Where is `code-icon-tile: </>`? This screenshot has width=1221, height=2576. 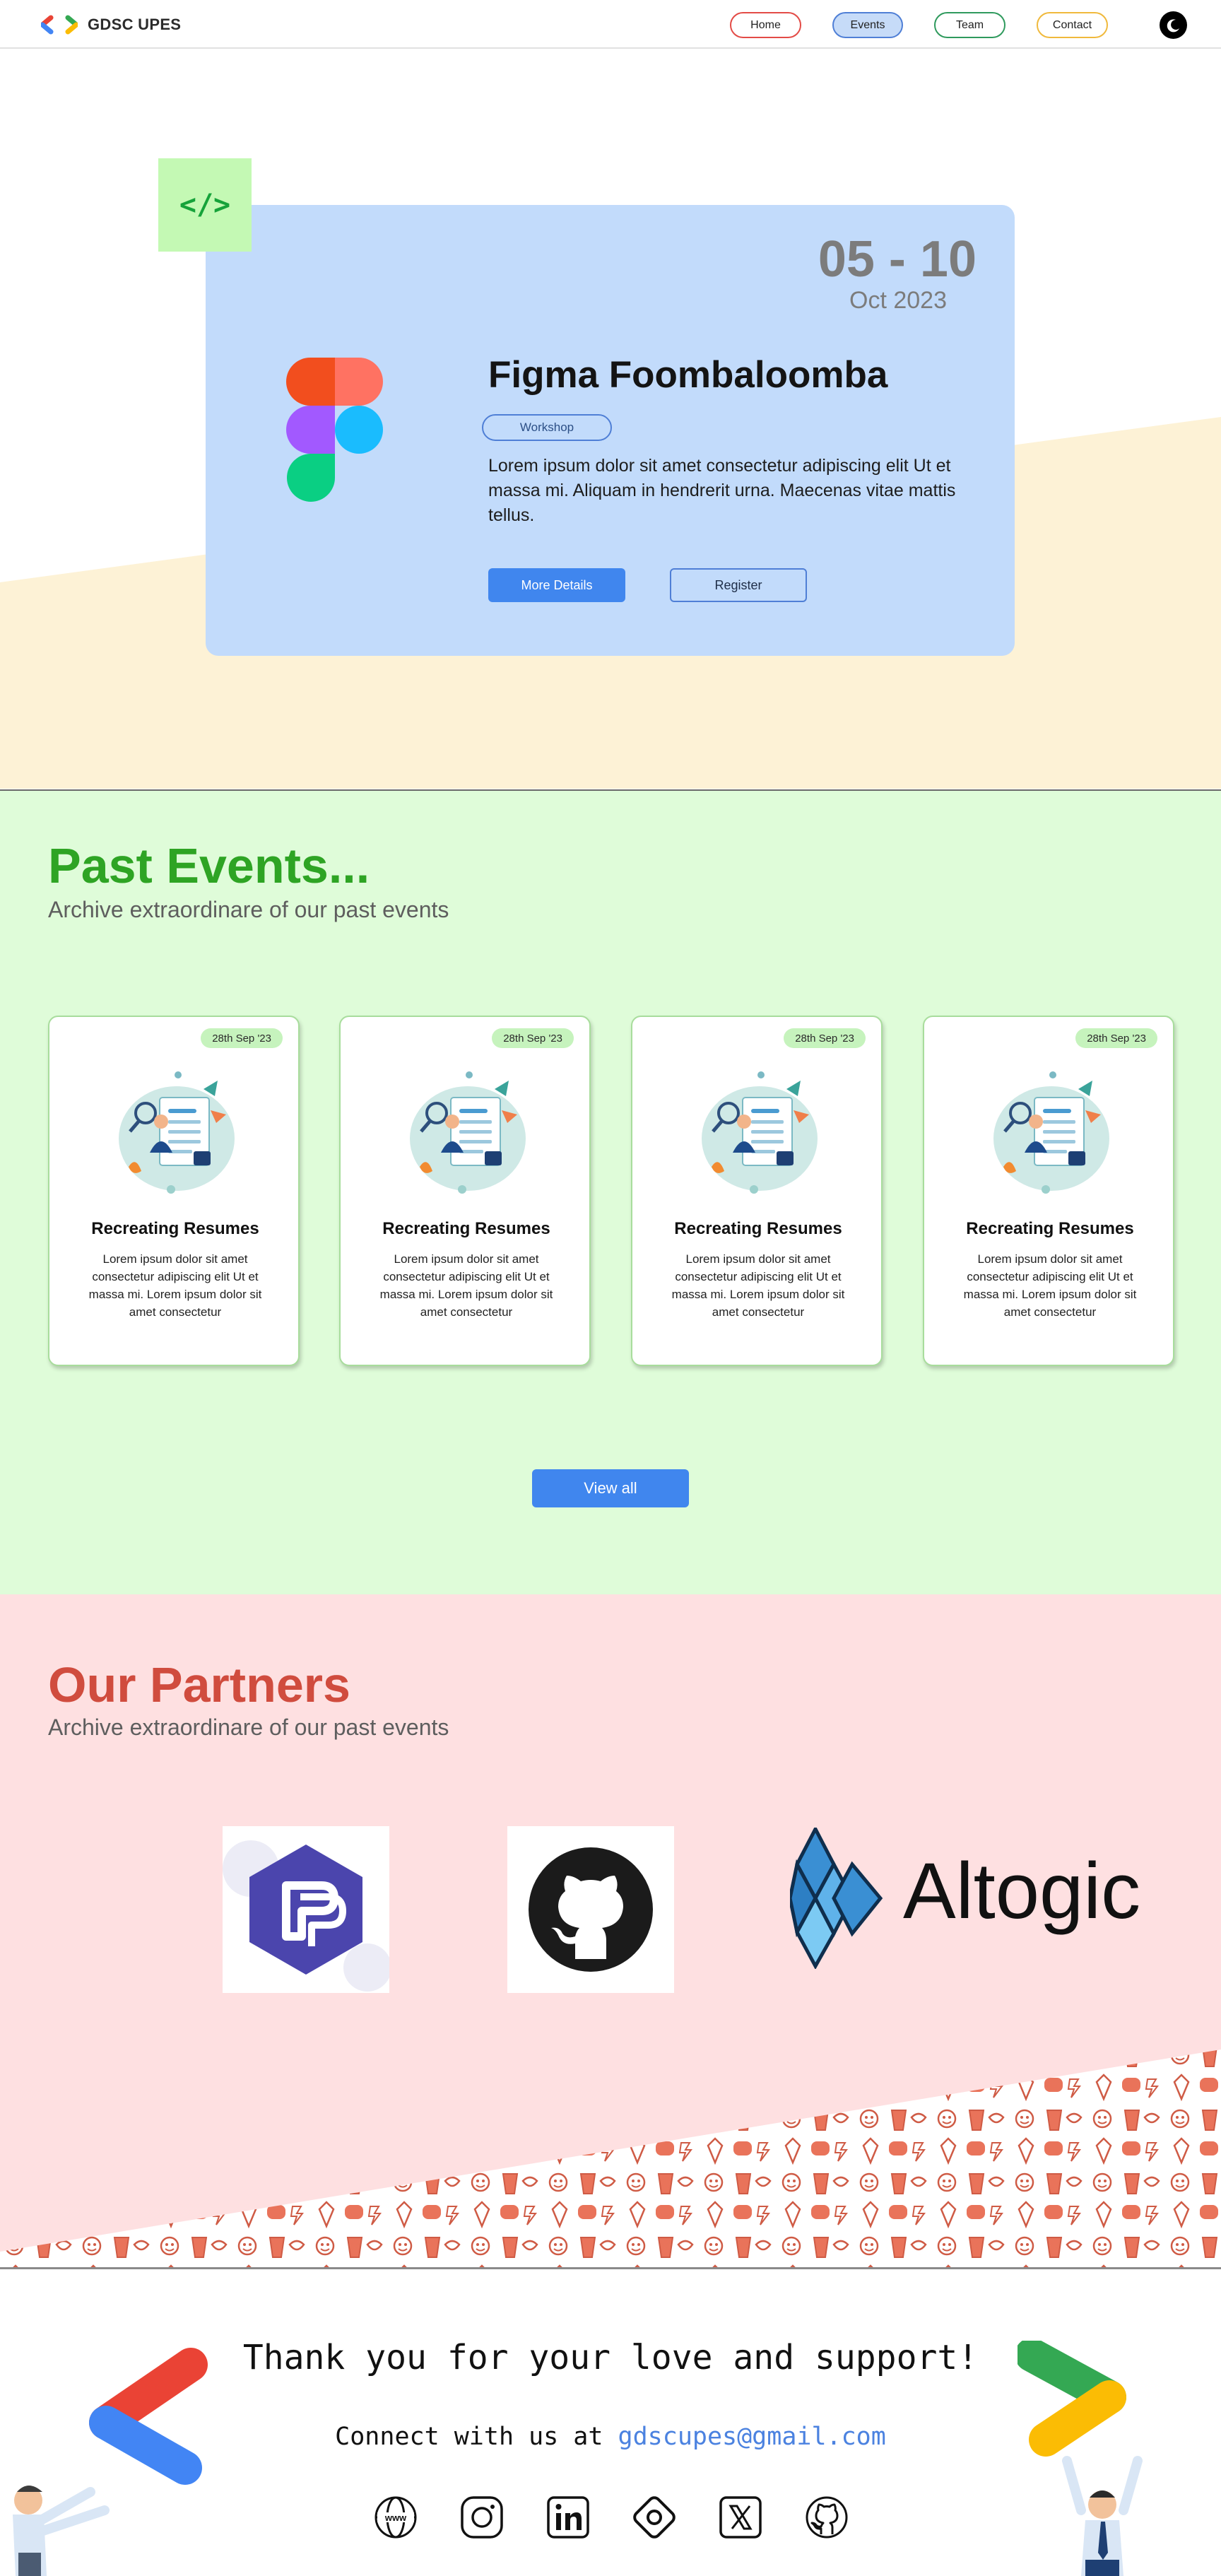 code-icon-tile: </> is located at coordinates (205, 205).